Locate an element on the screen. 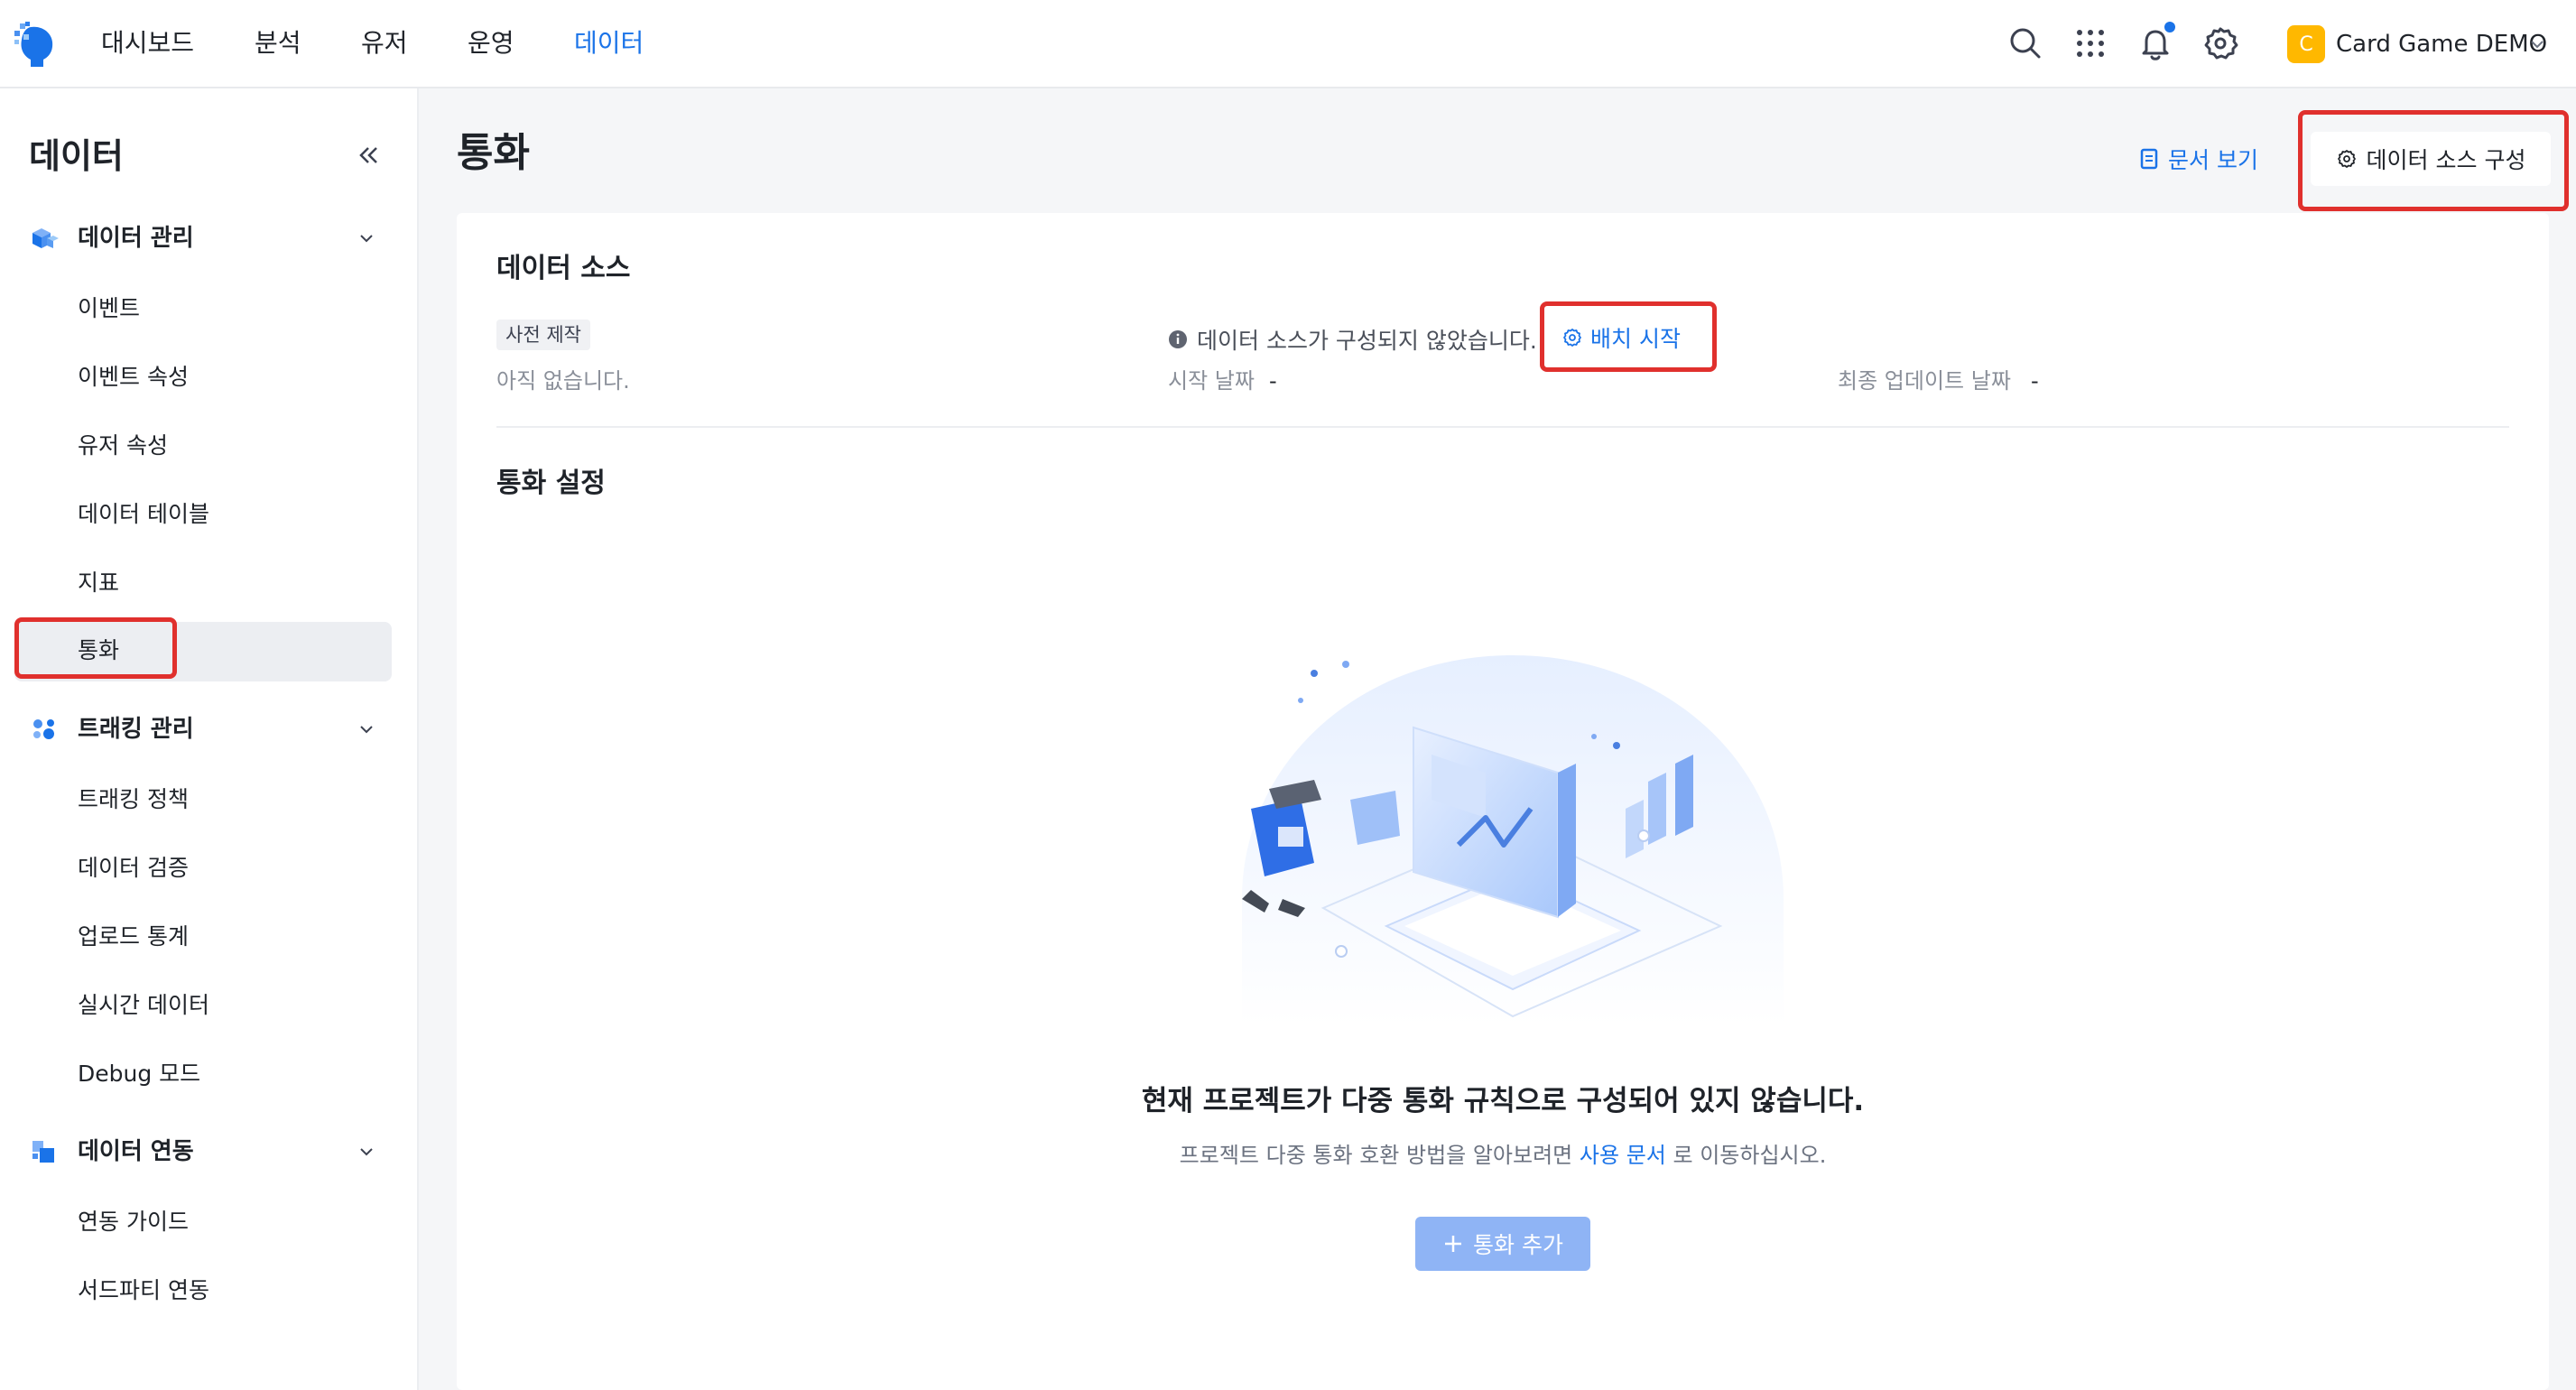  plus-icon is located at coordinates (1453, 1244).